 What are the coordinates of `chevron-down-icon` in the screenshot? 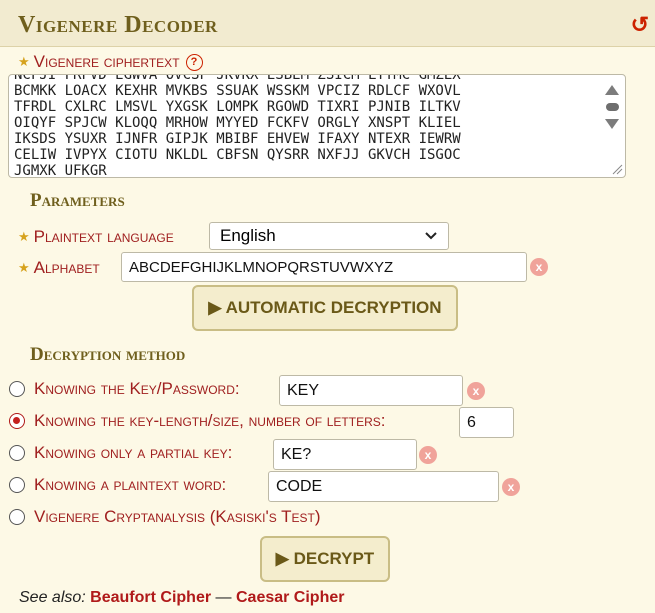 It's located at (431, 236).